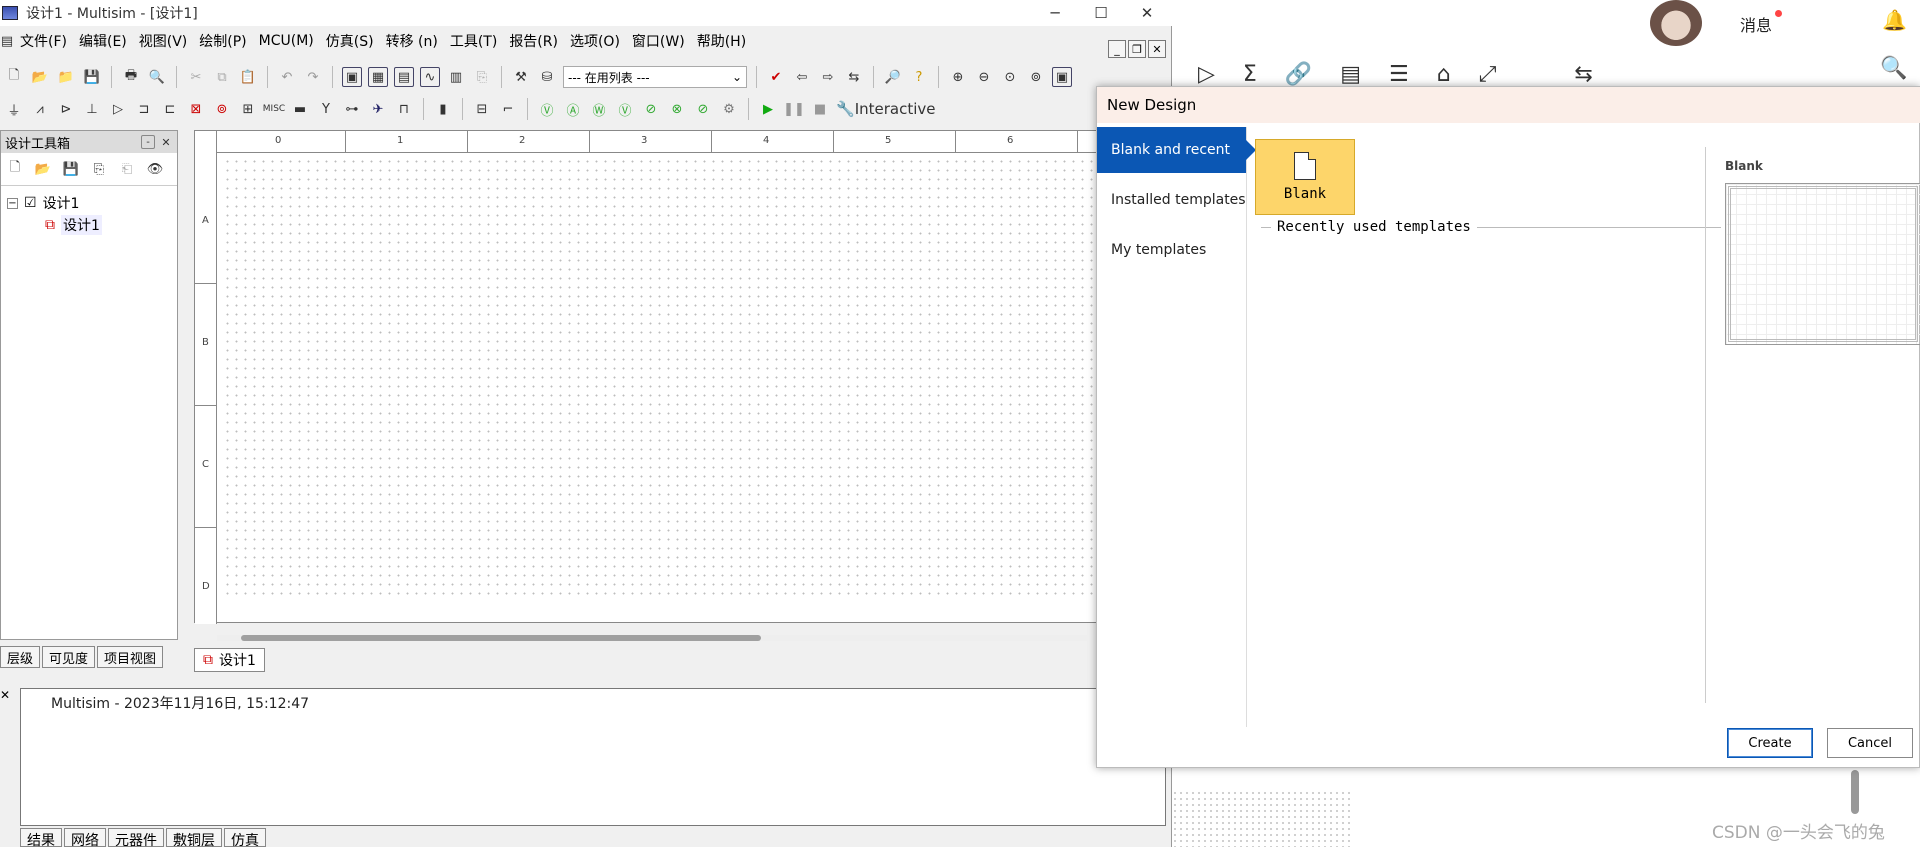  Describe the element at coordinates (703, 109) in the screenshot. I see `probe-icon: ⊘` at that location.